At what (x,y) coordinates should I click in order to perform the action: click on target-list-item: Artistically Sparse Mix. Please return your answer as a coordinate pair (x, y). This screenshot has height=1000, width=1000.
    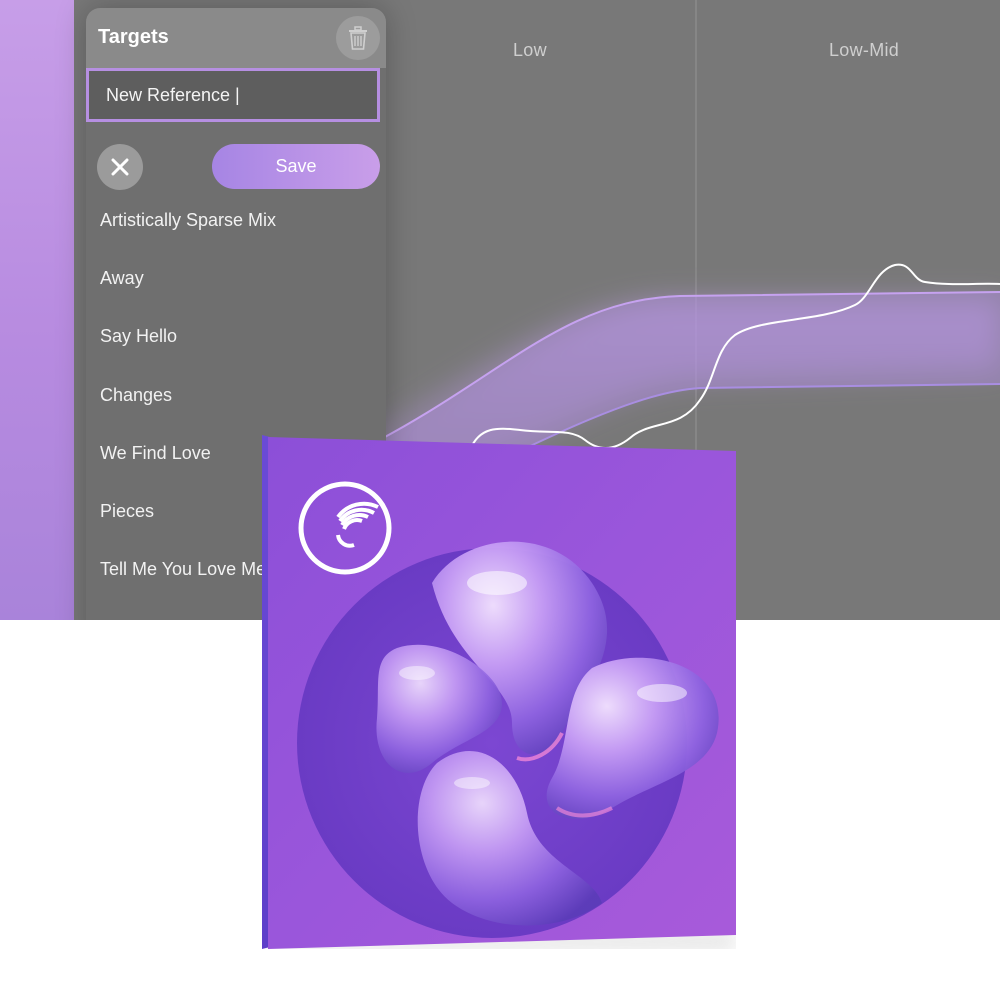
    Looking at the image, I should click on (188, 220).